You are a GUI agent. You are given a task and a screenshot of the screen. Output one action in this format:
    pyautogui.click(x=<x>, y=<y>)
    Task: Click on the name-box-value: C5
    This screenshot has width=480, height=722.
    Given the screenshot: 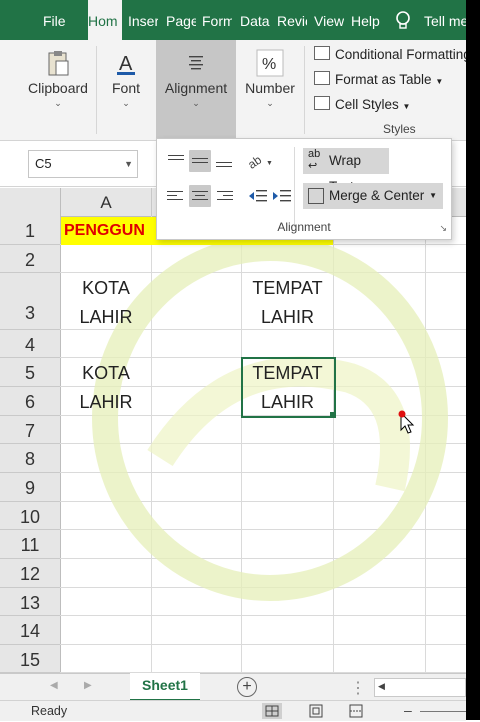 What is the action you would take?
    pyautogui.click(x=43, y=163)
    